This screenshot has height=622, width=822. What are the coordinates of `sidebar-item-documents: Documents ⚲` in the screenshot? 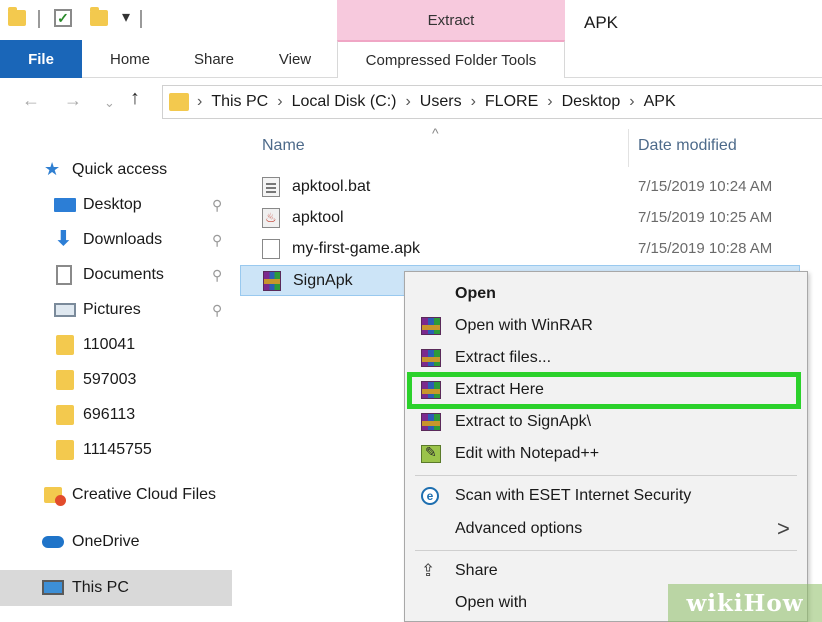 It's located at (116, 275).